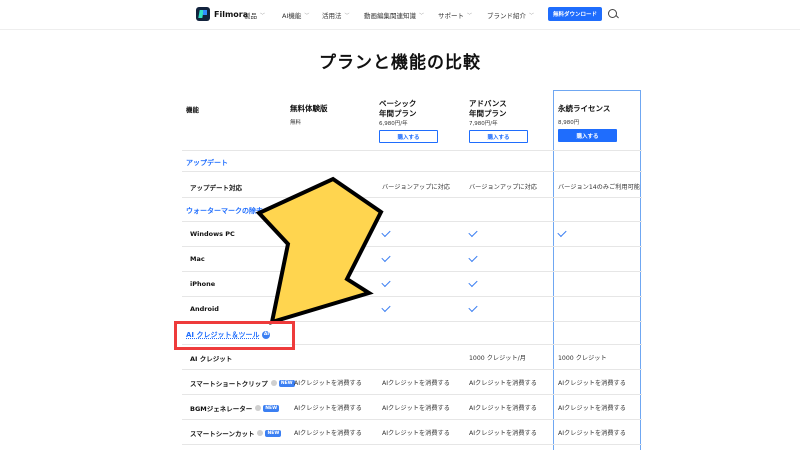 Image resolution: width=800 pixels, height=450 pixels. Describe the element at coordinates (488, 113) in the screenshot. I see `plan-subname-advance: 年間プラン` at that location.